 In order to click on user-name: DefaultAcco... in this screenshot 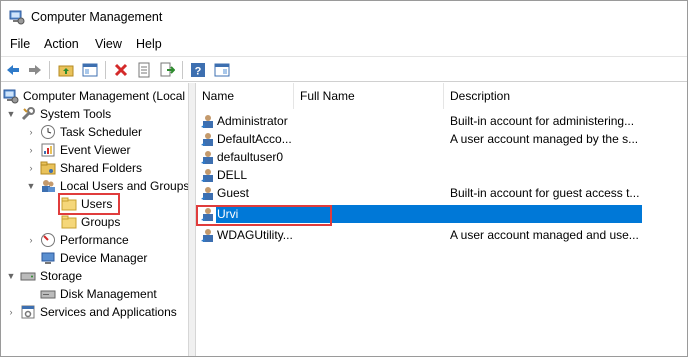, I will do `click(254, 139)`.